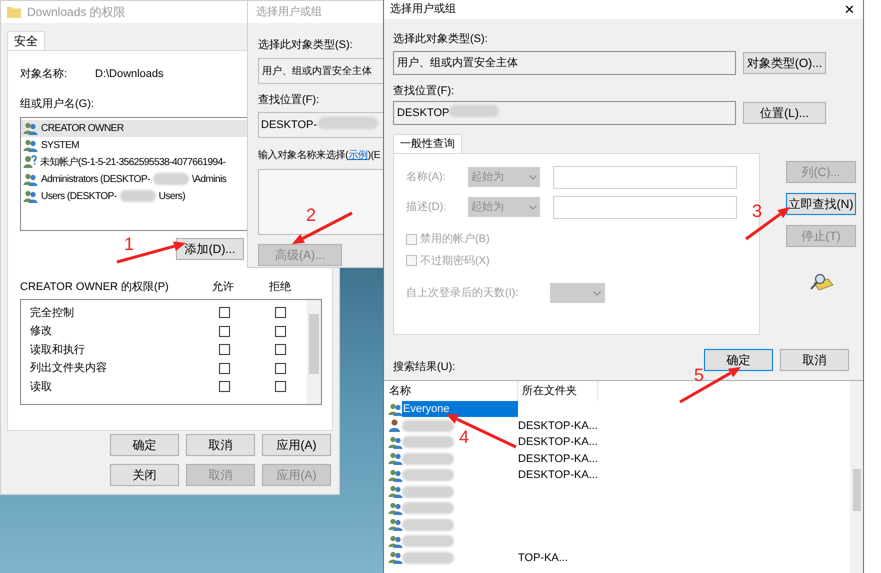  What do you see at coordinates (463, 293) in the screenshot?
I see `days-label: 自上次登录后的天数(I):` at bounding box center [463, 293].